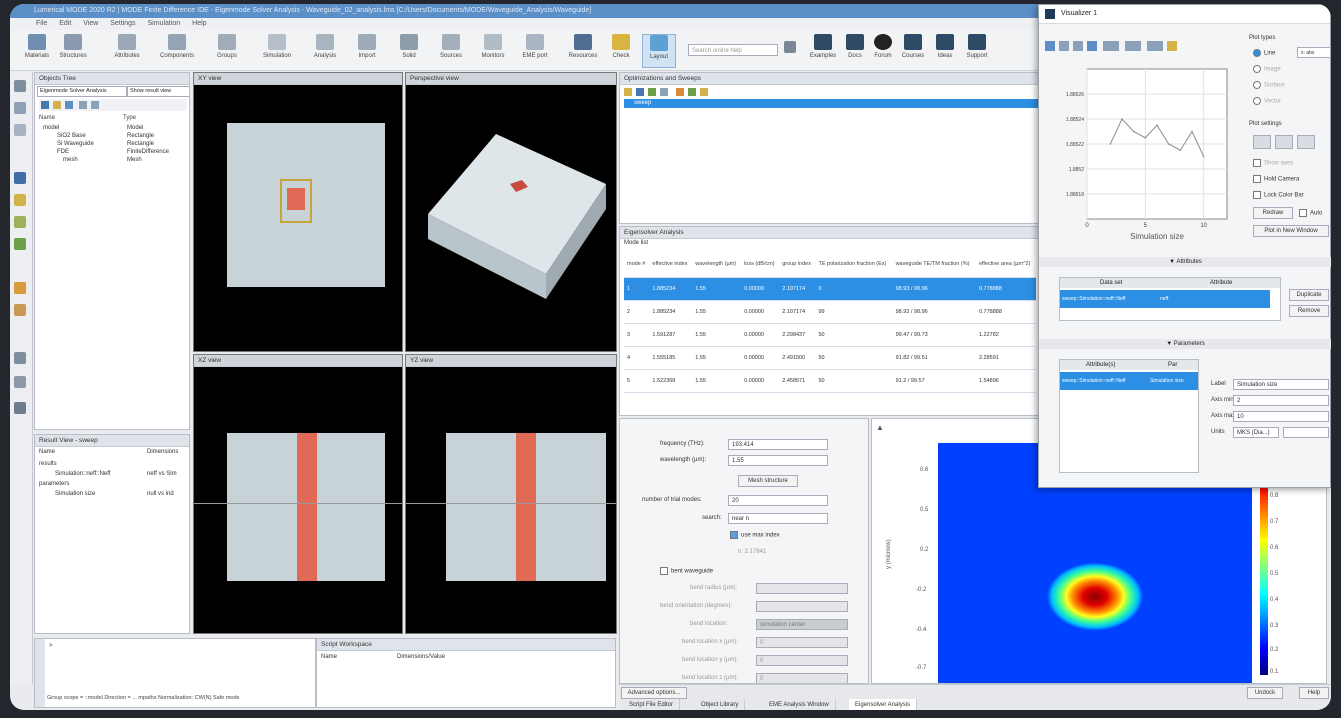 Image resolution: width=1341 pixels, height=718 pixels. Describe the element at coordinates (1265, 693) in the screenshot. I see `undock-button: Undock` at that location.